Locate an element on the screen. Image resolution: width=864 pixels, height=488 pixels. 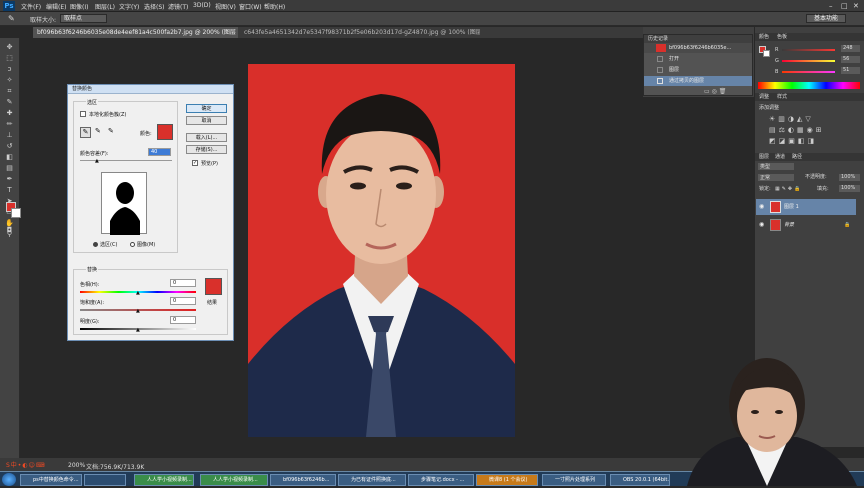
quick-mask-icon: ◘ is located at coordinates (9, 230).